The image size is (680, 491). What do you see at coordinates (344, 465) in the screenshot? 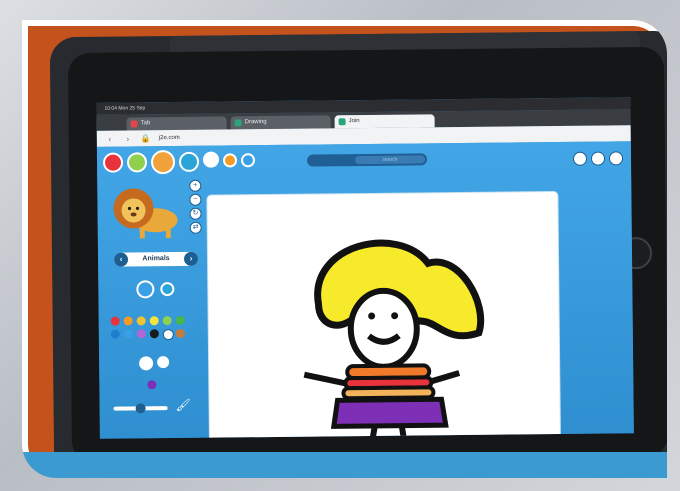
I see `frame-band` at bounding box center [344, 465].